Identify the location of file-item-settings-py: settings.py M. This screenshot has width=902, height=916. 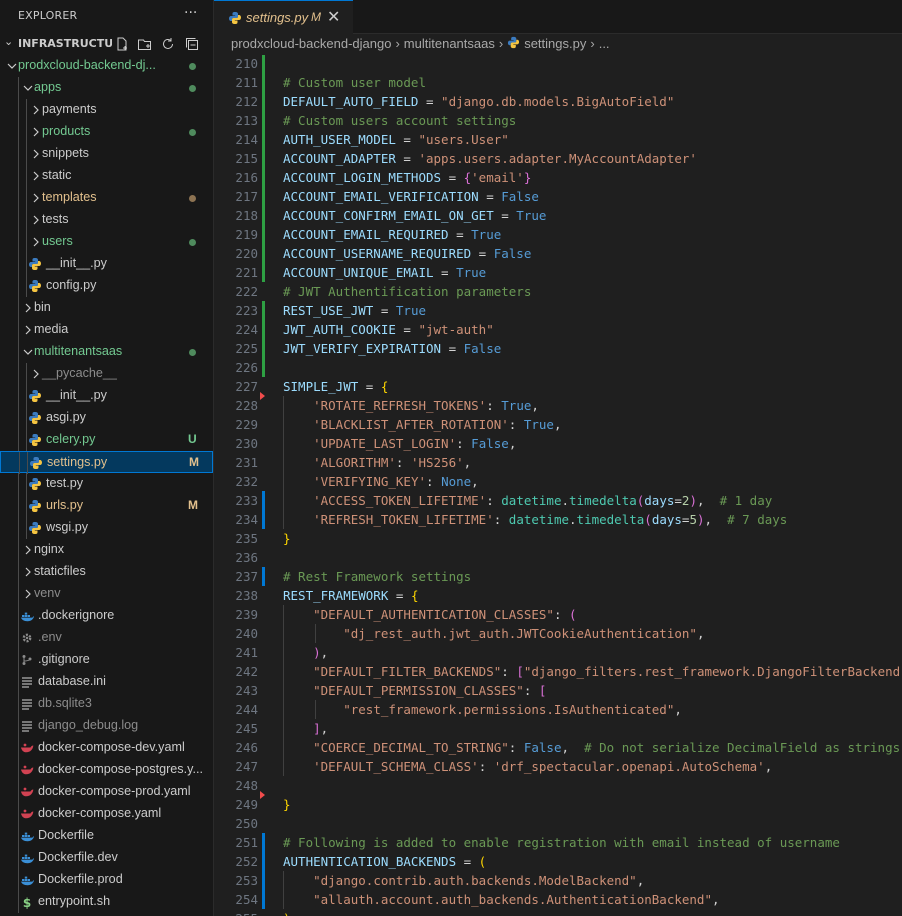
(106, 462).